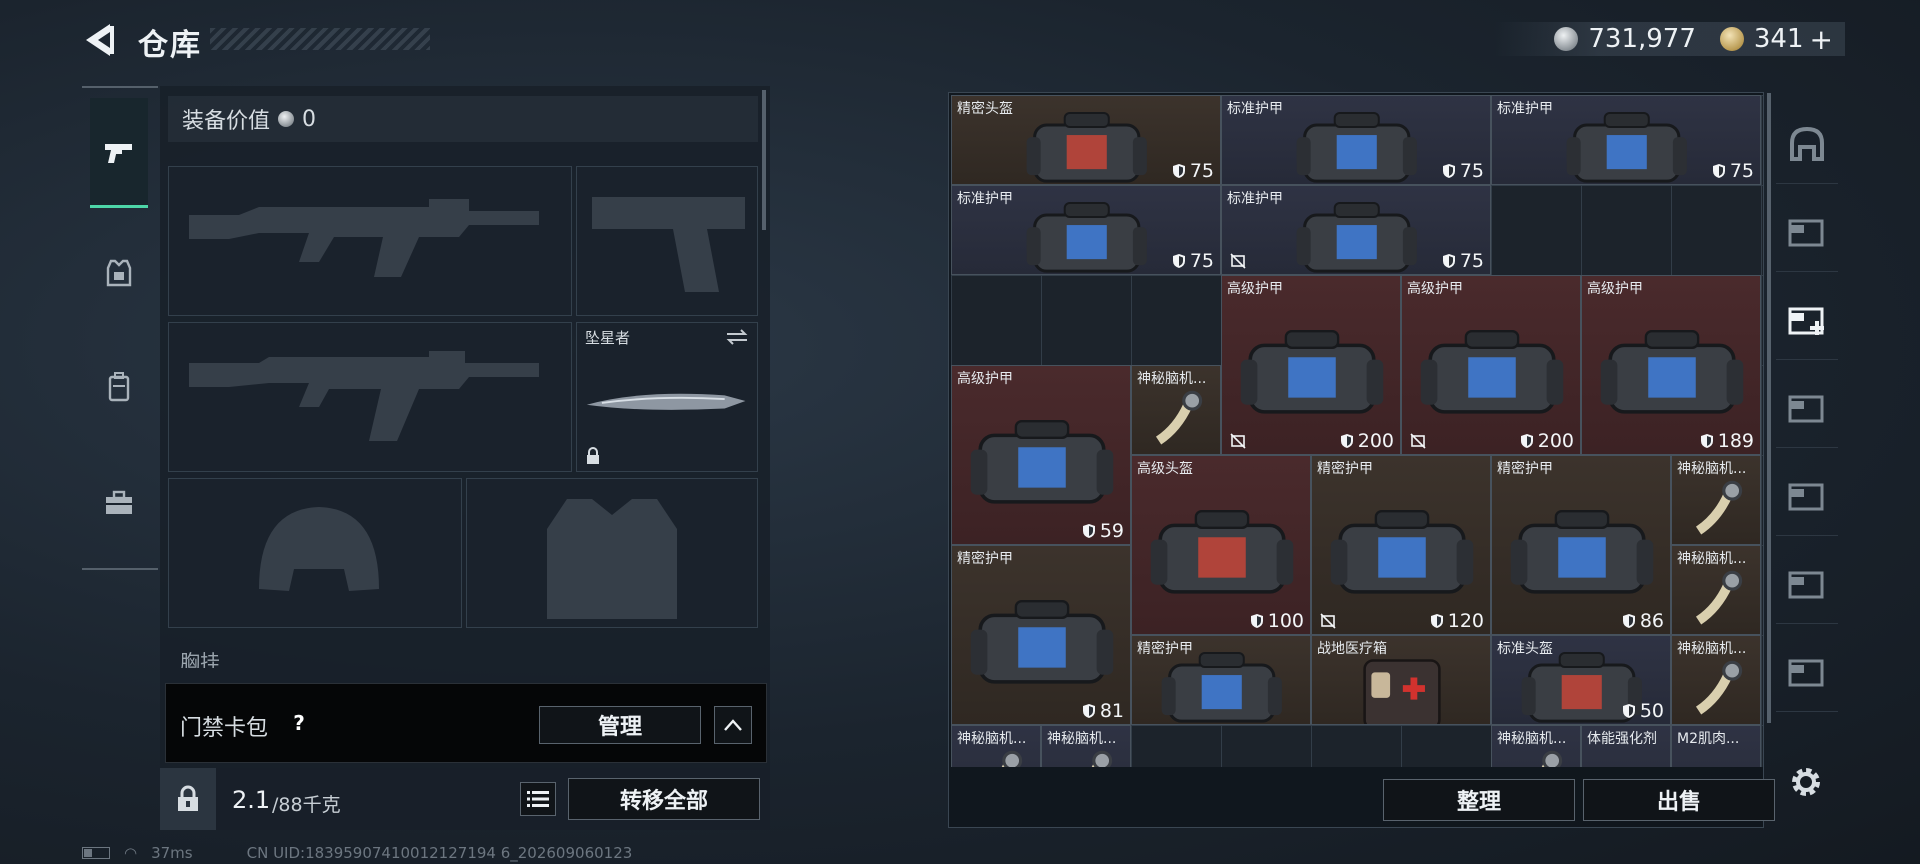 The width and height of the screenshot is (1920, 864). What do you see at coordinates (1555, 441) in the screenshot?
I see `durability-value: 200` at bounding box center [1555, 441].